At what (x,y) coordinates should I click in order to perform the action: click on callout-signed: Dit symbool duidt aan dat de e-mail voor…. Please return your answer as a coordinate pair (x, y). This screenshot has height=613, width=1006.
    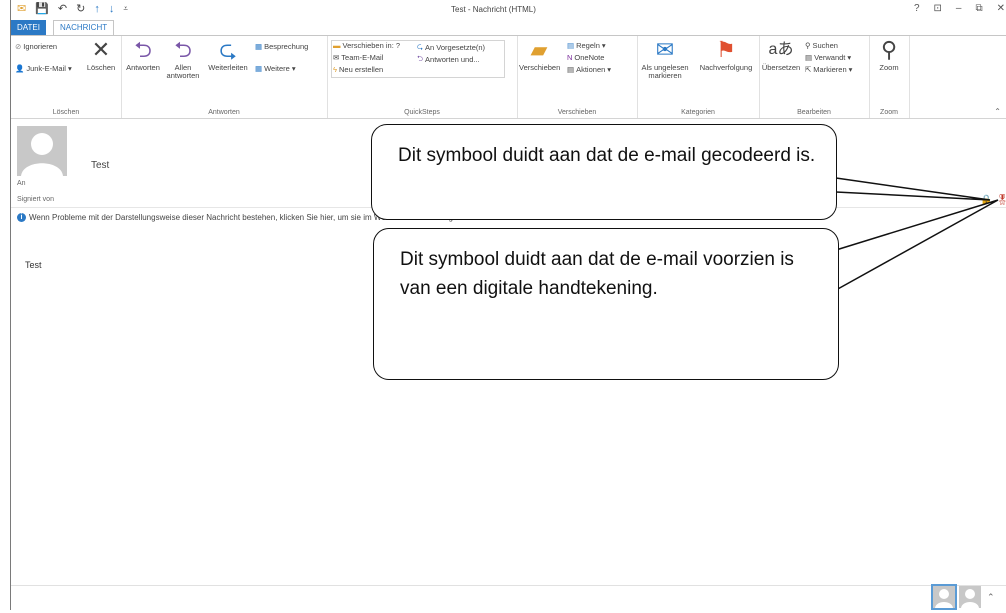
    Looking at the image, I should click on (606, 304).